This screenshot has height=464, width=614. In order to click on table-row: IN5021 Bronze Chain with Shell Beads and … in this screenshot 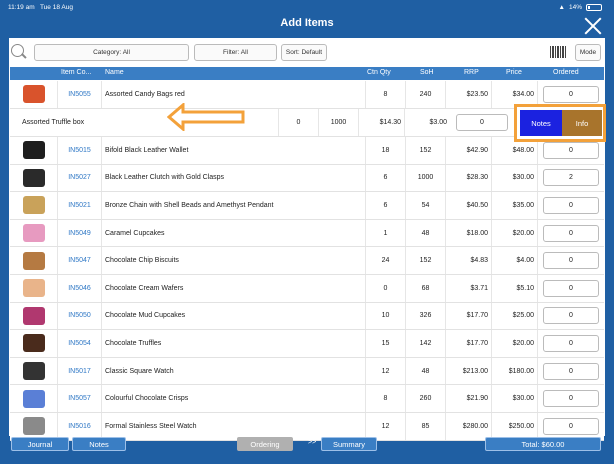, I will do `click(307, 206)`.